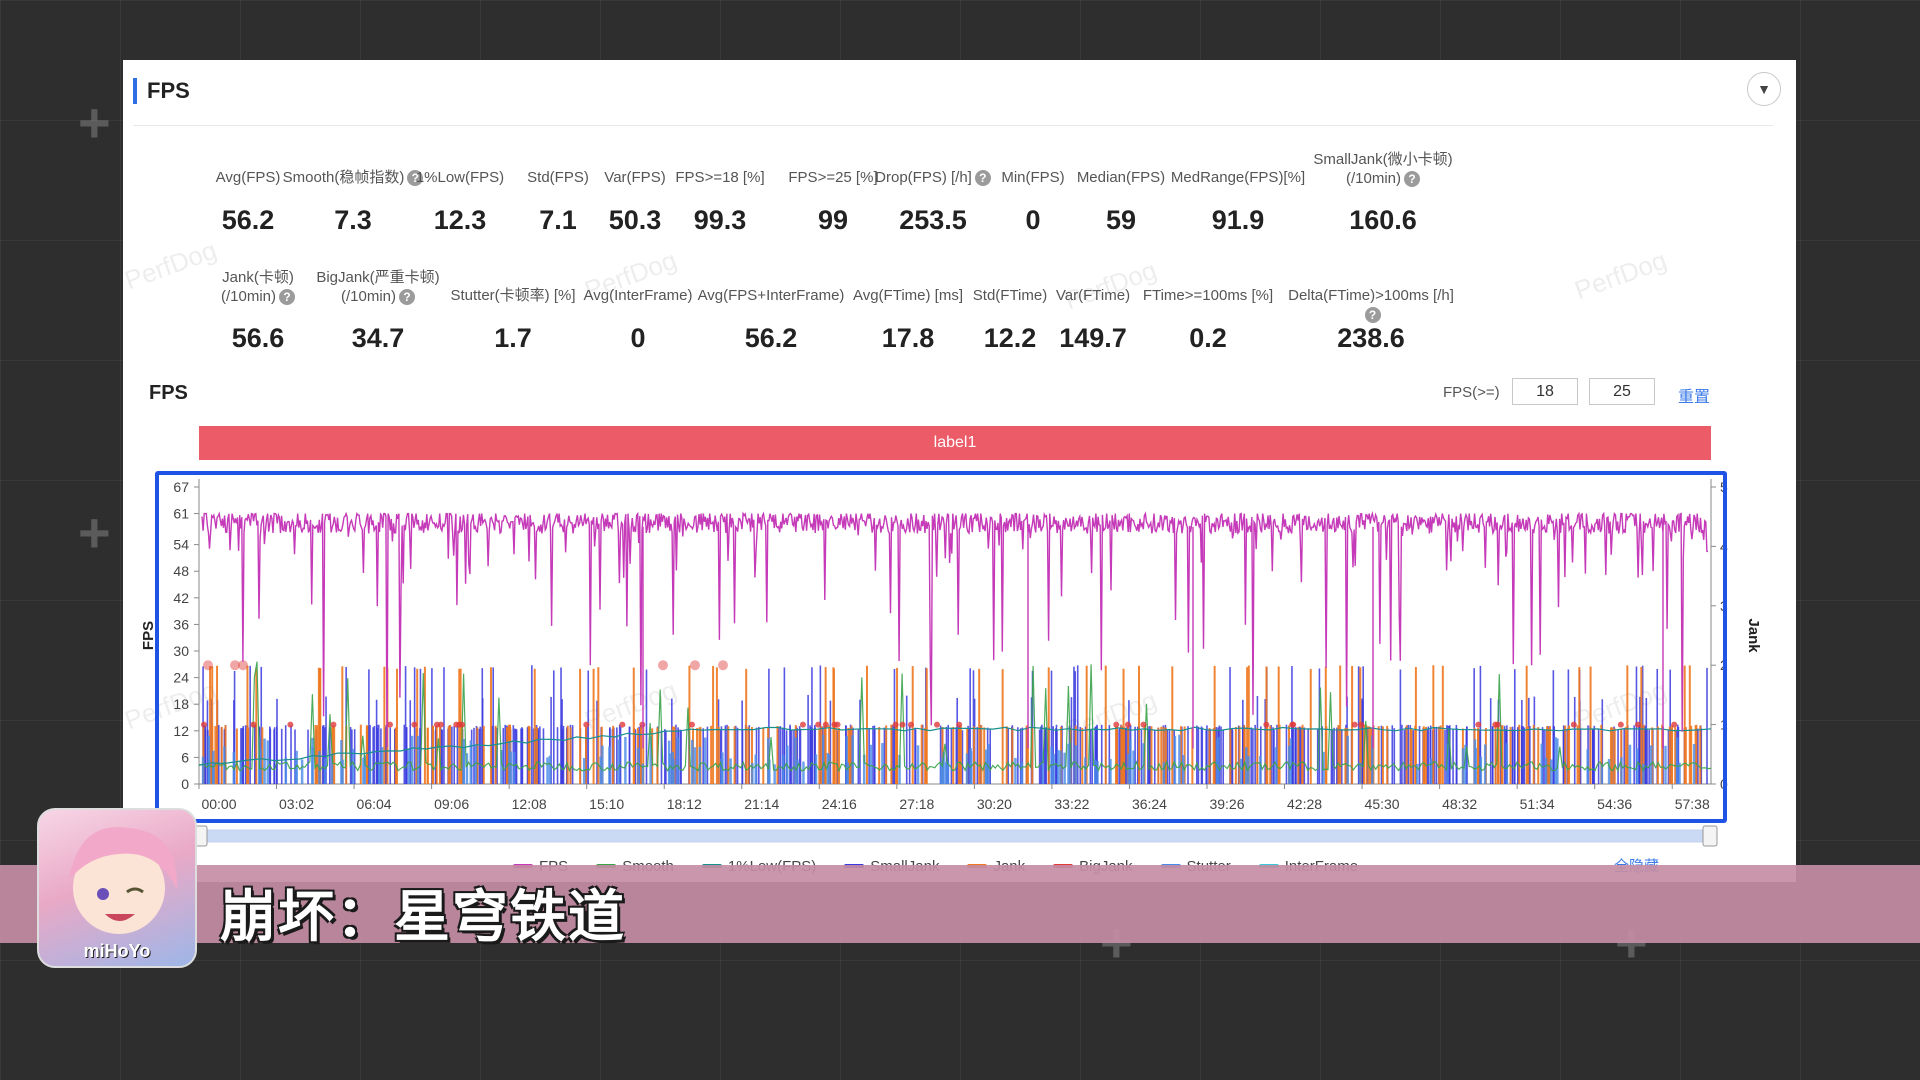 This screenshot has width=1920, height=1080. Describe the element at coordinates (1710, 836) in the screenshot. I see `range-handle-right` at that location.